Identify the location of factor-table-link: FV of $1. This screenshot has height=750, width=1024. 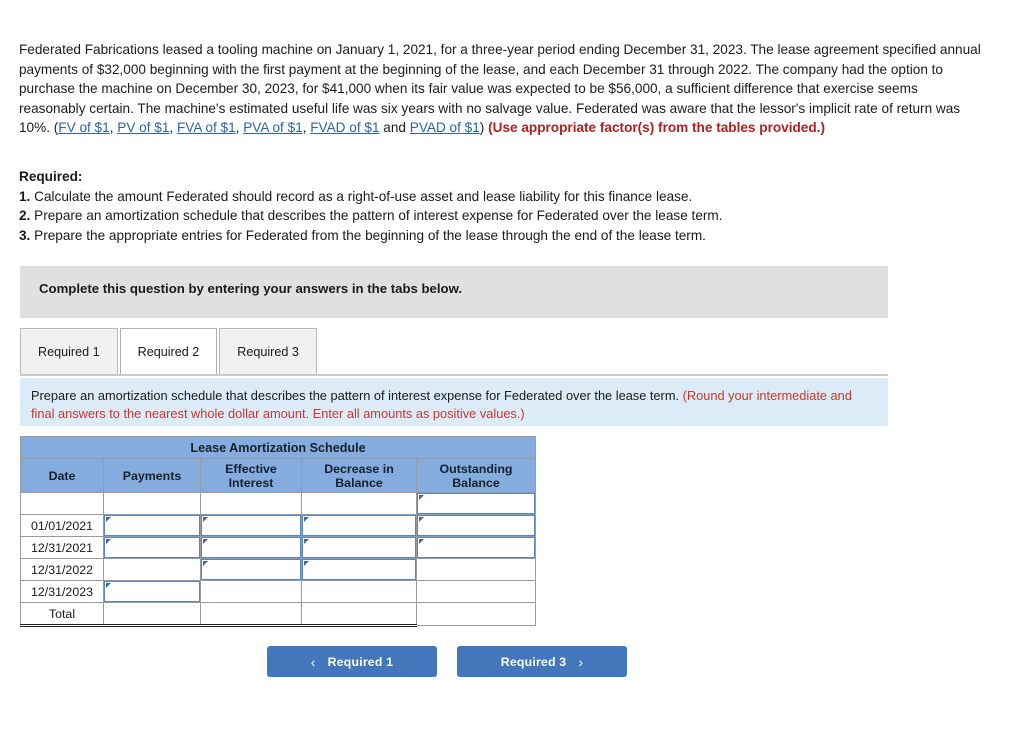
(83, 127).